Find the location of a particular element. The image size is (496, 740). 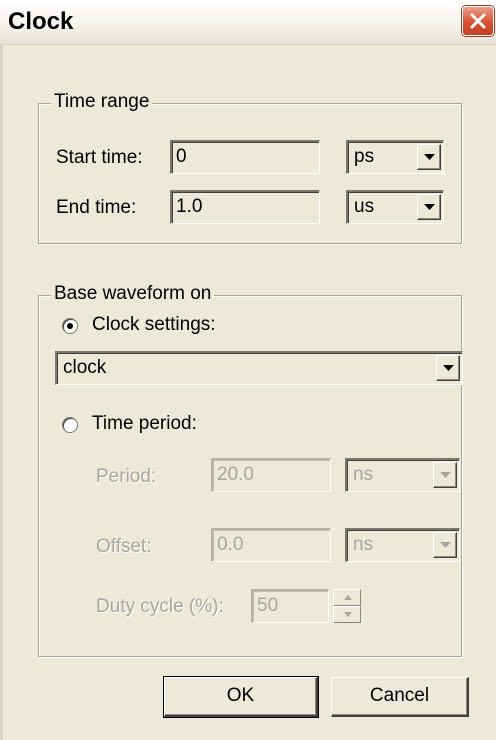

ok-button: OK is located at coordinates (241, 697).